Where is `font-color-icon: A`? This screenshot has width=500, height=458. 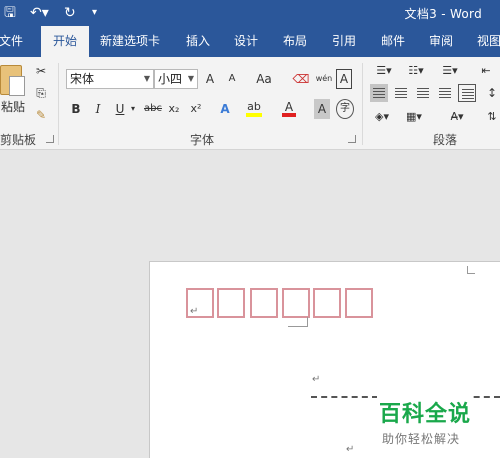 font-color-icon: A is located at coordinates (289, 107).